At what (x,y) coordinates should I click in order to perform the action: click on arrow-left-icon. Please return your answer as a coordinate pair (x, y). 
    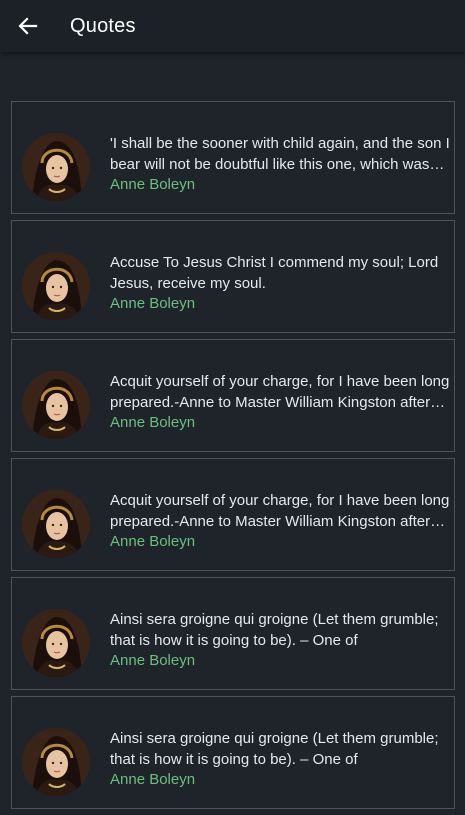
    Looking at the image, I should click on (28, 26).